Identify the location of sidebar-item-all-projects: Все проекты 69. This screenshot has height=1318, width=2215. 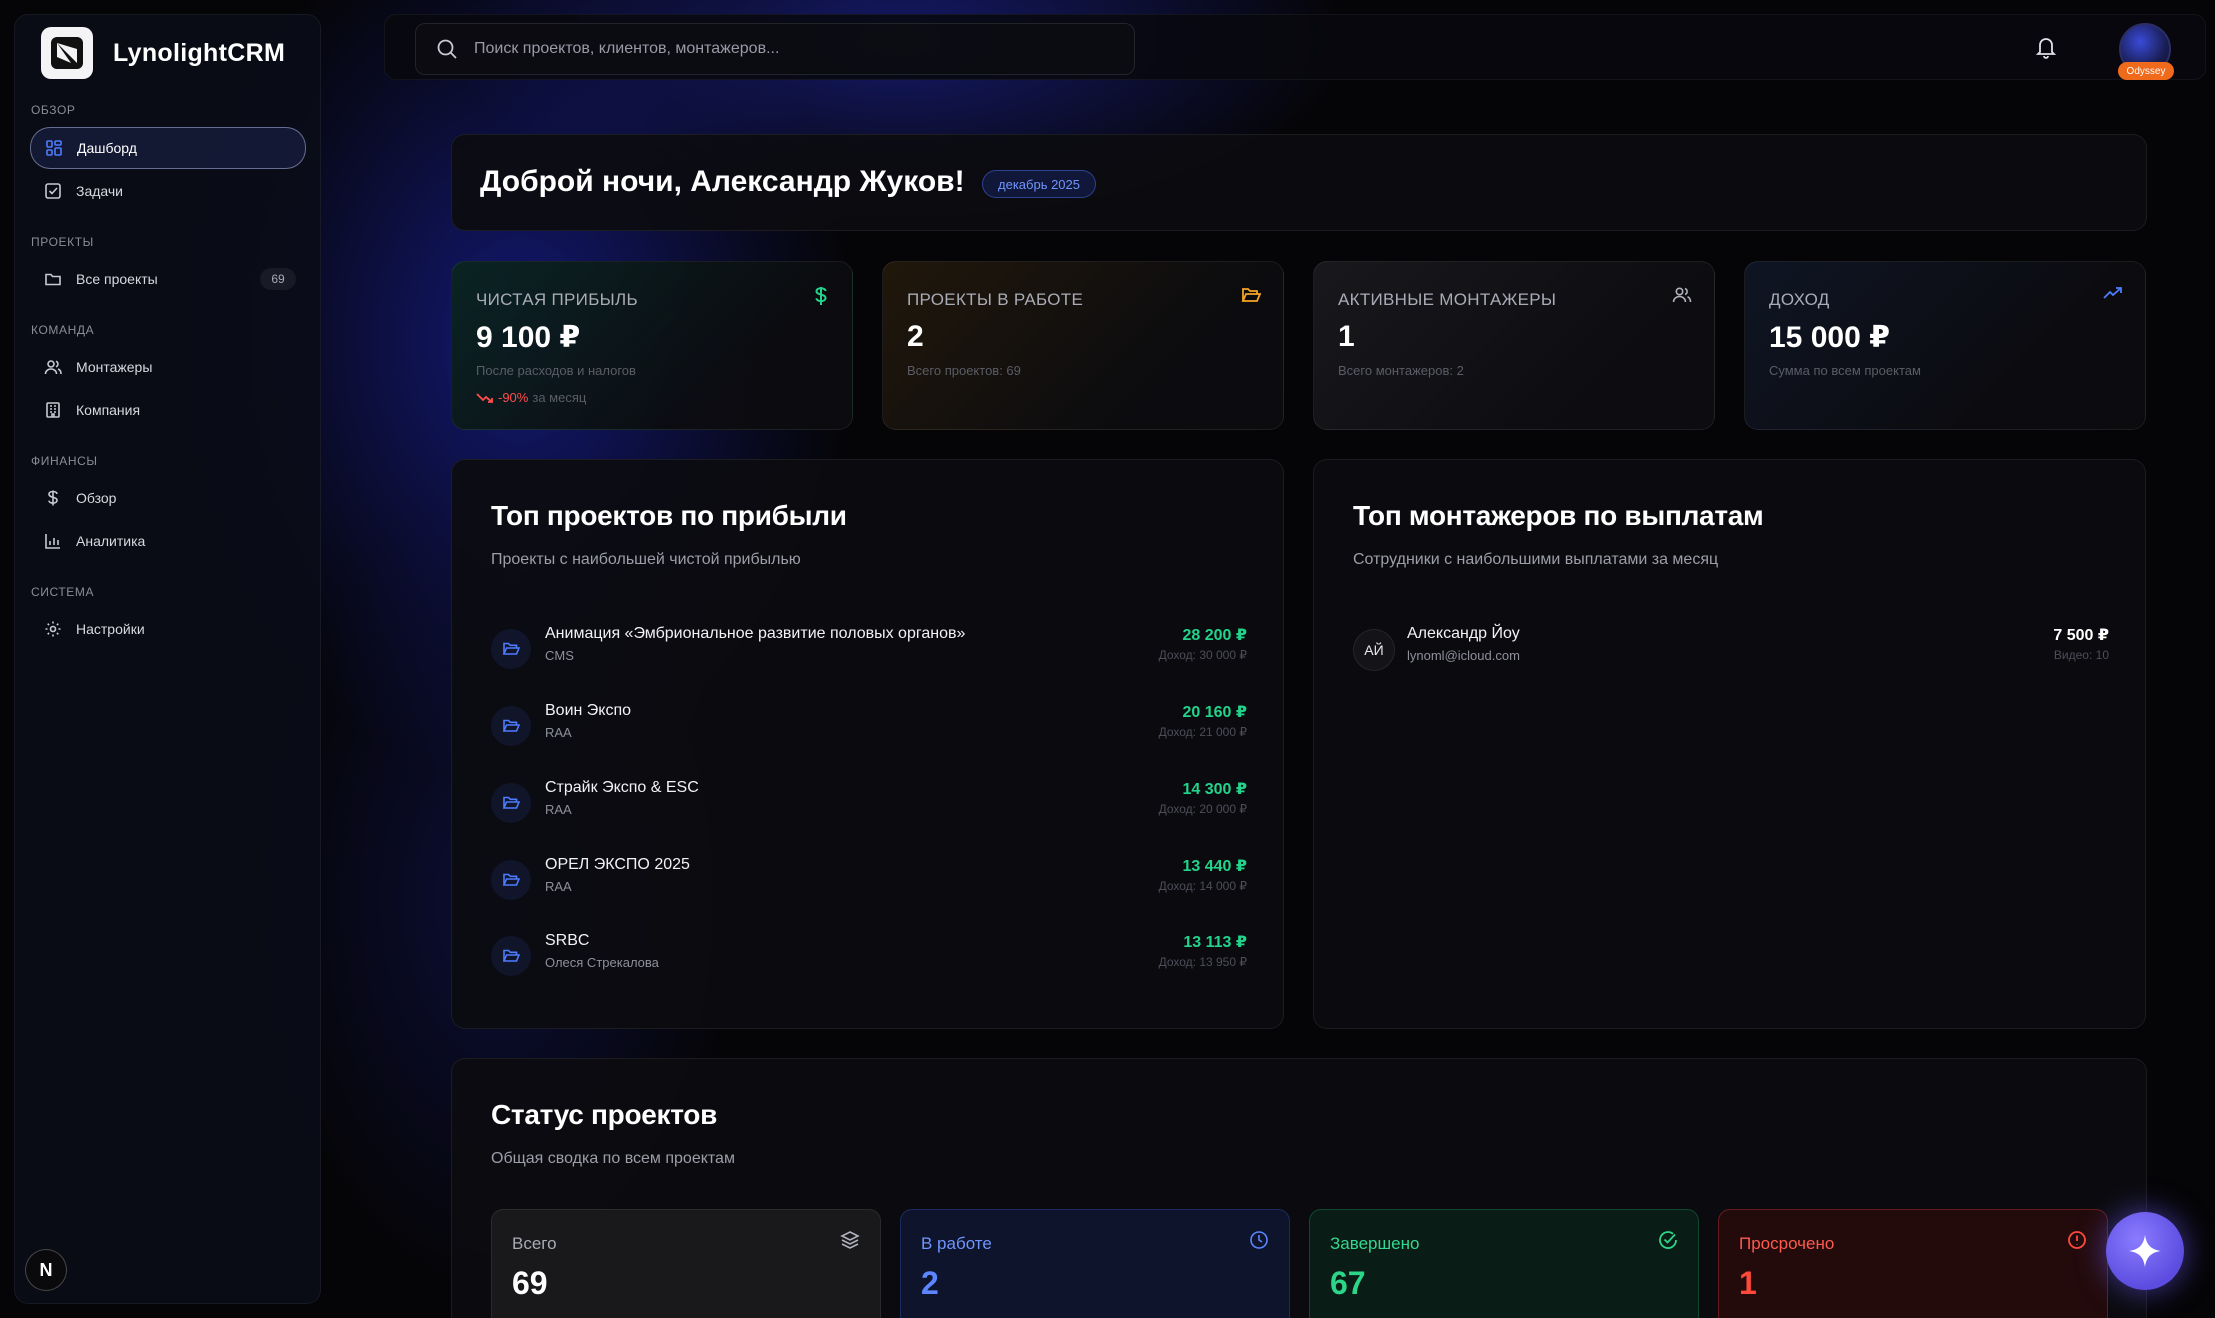
(168, 279).